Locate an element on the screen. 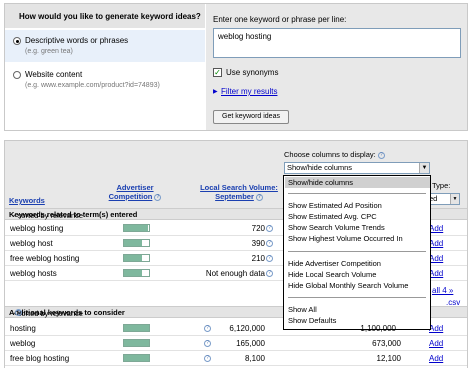 The image size is (473, 368). partial-global-volume: 1,100,000 is located at coordinates (378, 328).